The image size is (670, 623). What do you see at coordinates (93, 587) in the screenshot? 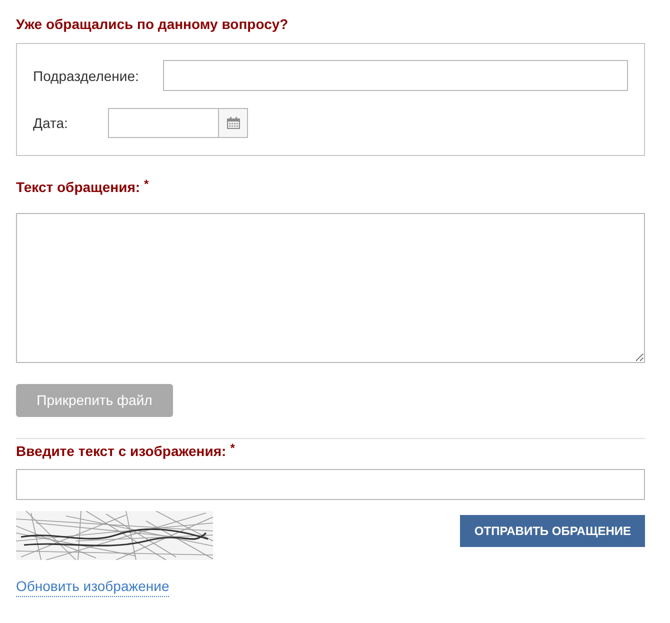
I see `refresh-image-link: Обновить изображение` at bounding box center [93, 587].